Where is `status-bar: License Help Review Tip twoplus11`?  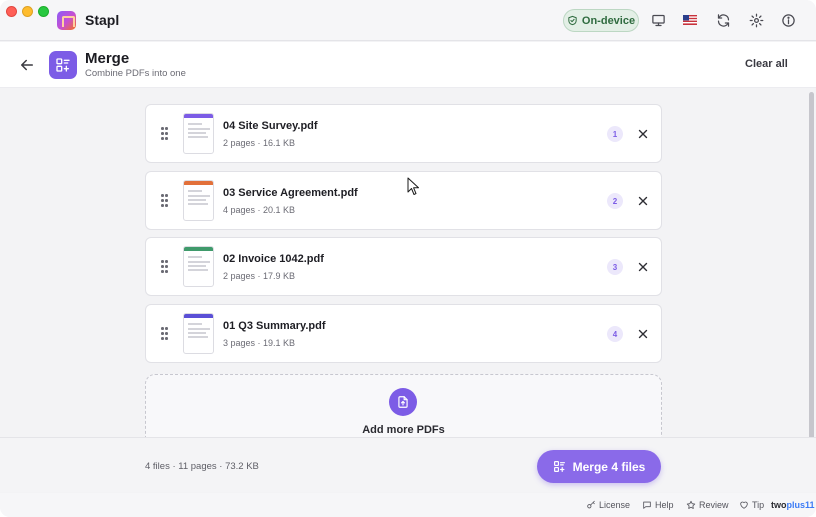 status-bar: License Help Review Tip twoplus11 is located at coordinates (408, 505).